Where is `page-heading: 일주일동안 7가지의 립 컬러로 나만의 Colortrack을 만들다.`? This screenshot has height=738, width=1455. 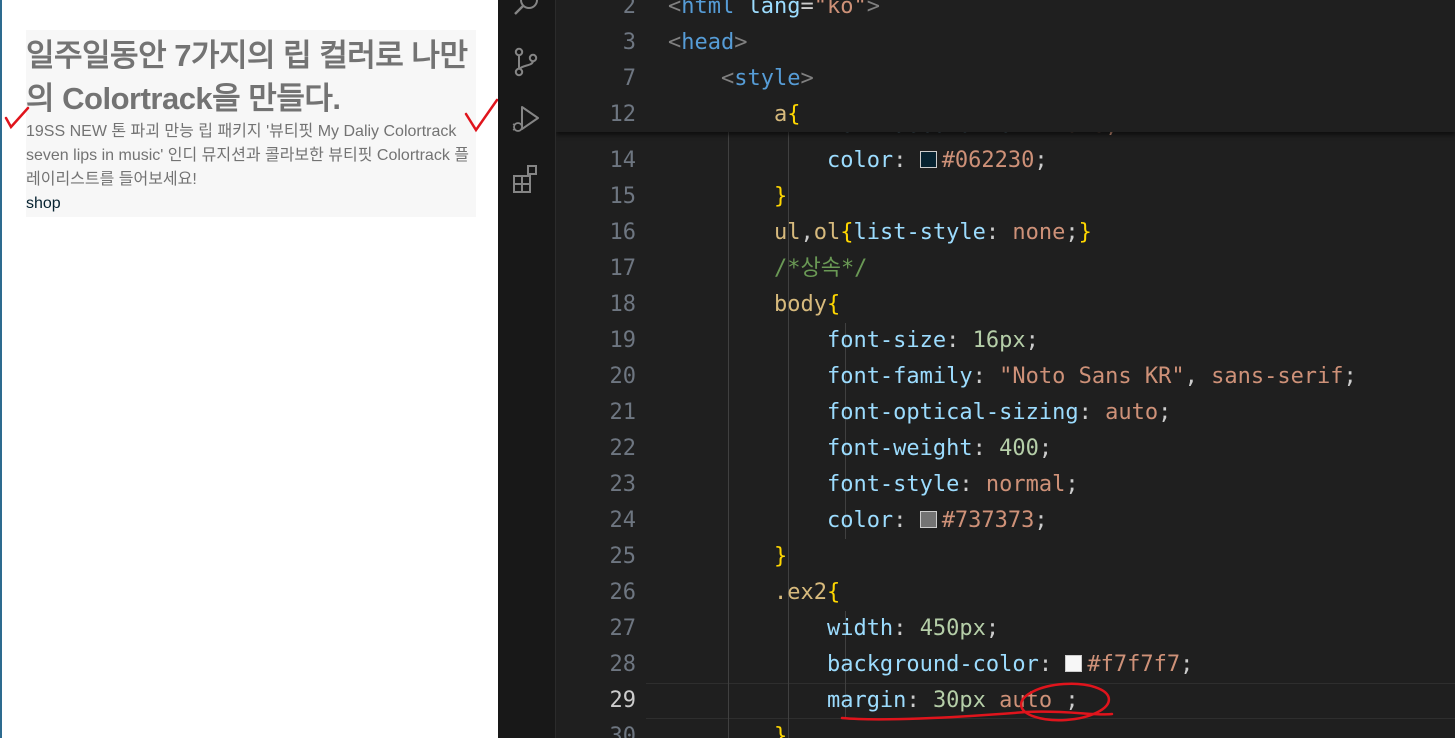 page-heading: 일주일동안 7가지의 립 컬러로 나만의 Colortrack을 만들다. is located at coordinates (247, 77).